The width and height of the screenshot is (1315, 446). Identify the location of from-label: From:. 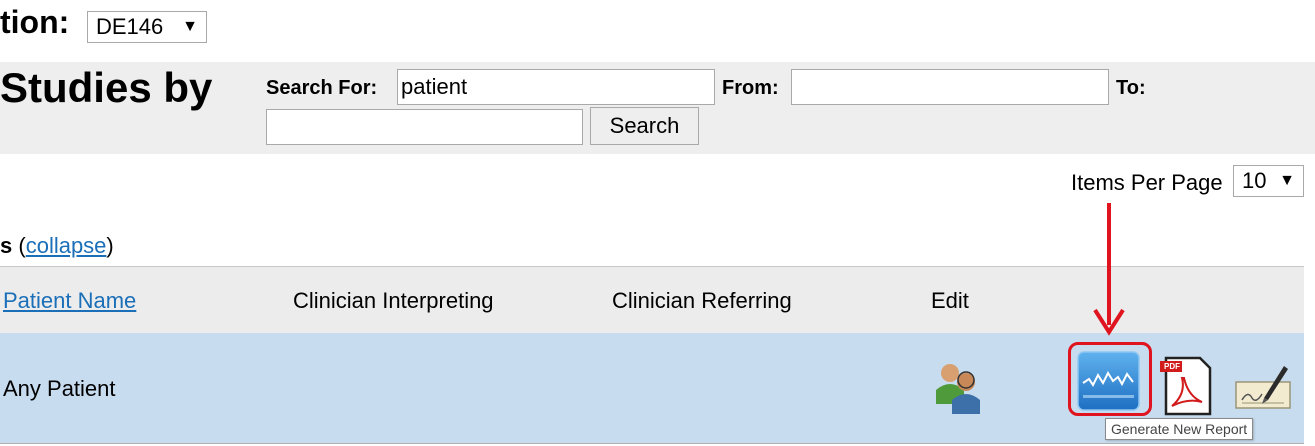
(750, 88).